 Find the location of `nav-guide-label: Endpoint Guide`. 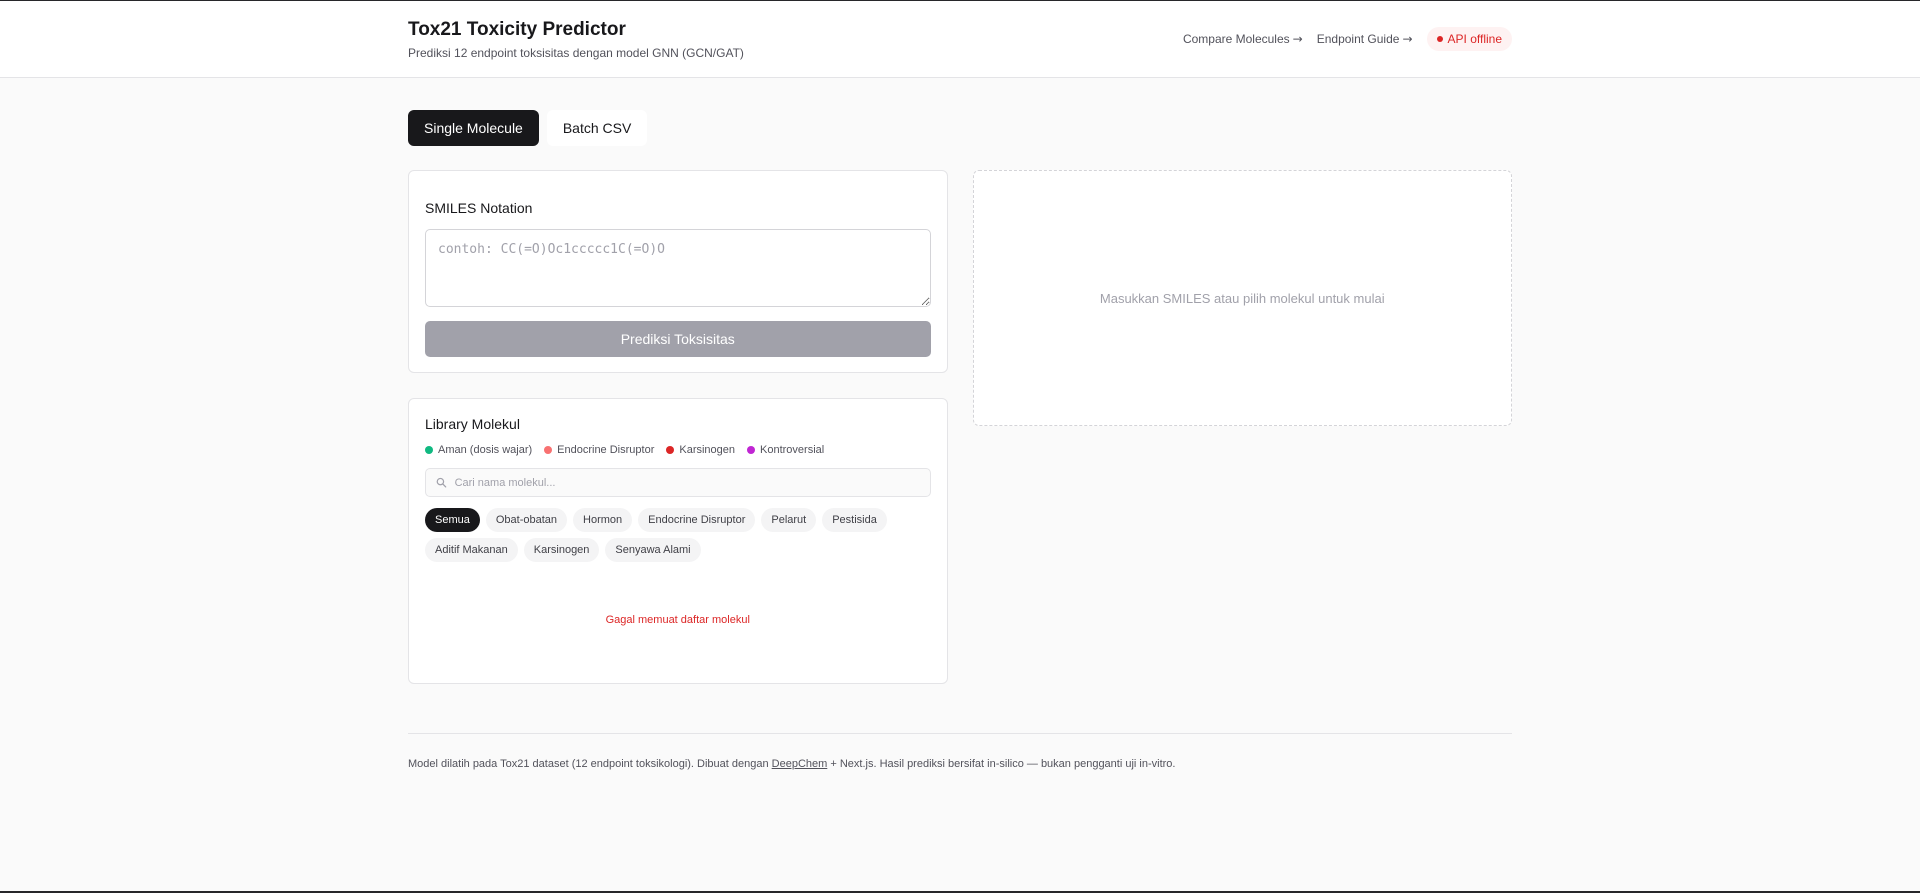

nav-guide-label: Endpoint Guide is located at coordinates (1358, 39).